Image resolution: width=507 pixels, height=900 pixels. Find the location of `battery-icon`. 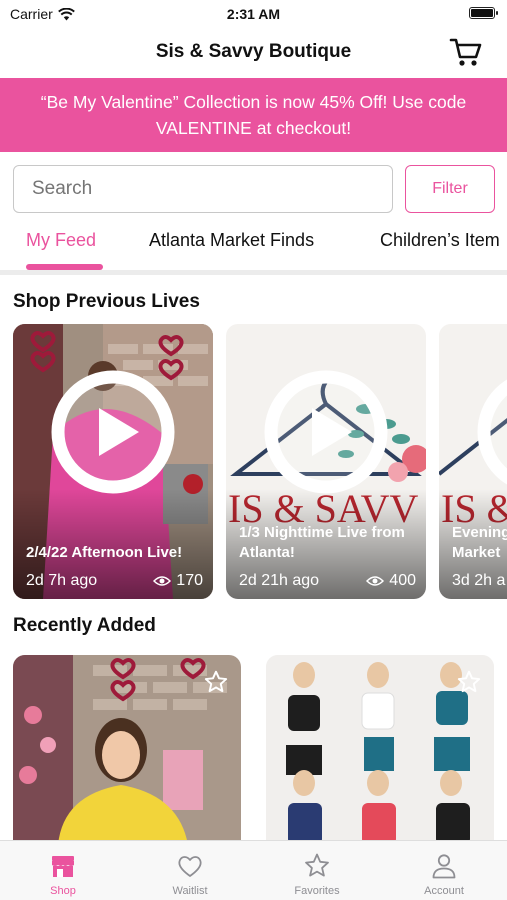

battery-icon is located at coordinates (483, 13).